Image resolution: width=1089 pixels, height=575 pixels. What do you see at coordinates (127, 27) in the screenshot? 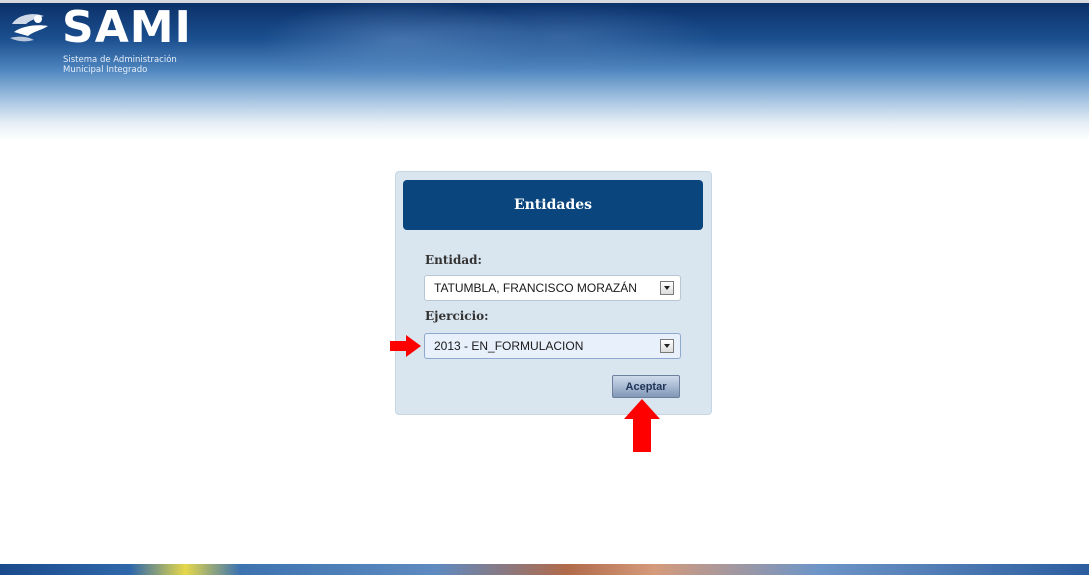
I see `logo-title: SAMI` at bounding box center [127, 27].